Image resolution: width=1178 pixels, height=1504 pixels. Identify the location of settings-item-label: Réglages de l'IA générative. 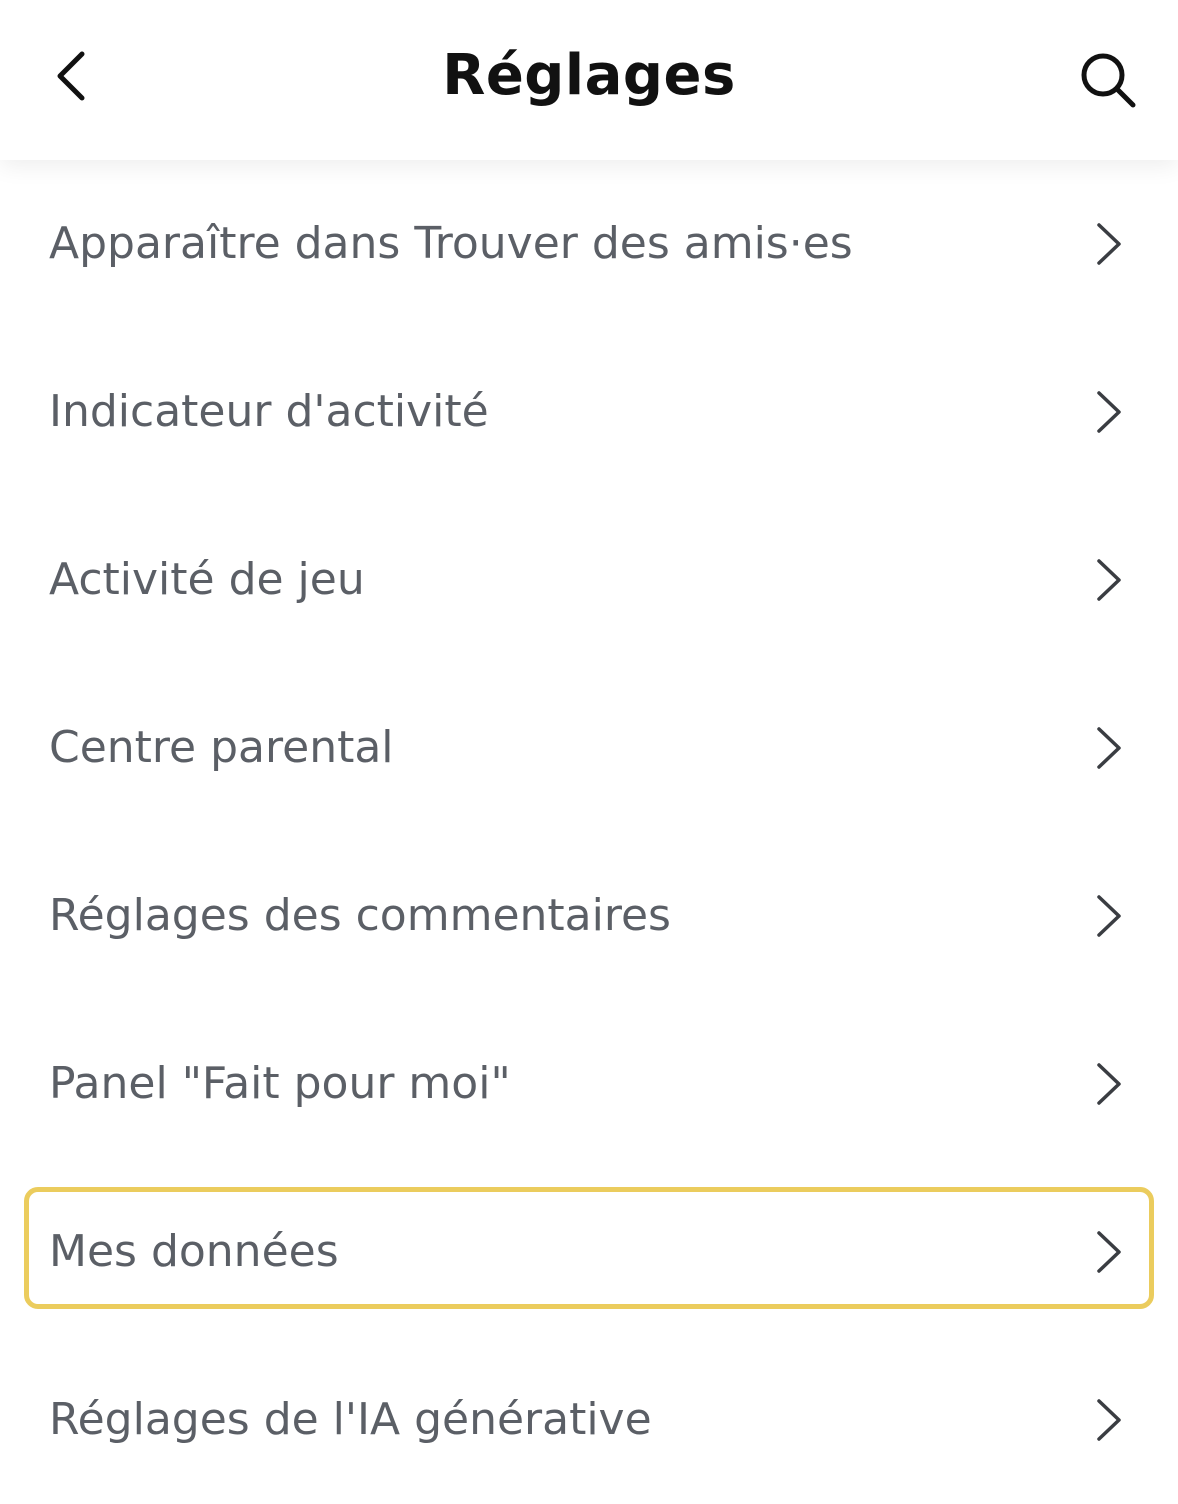
(350, 1419).